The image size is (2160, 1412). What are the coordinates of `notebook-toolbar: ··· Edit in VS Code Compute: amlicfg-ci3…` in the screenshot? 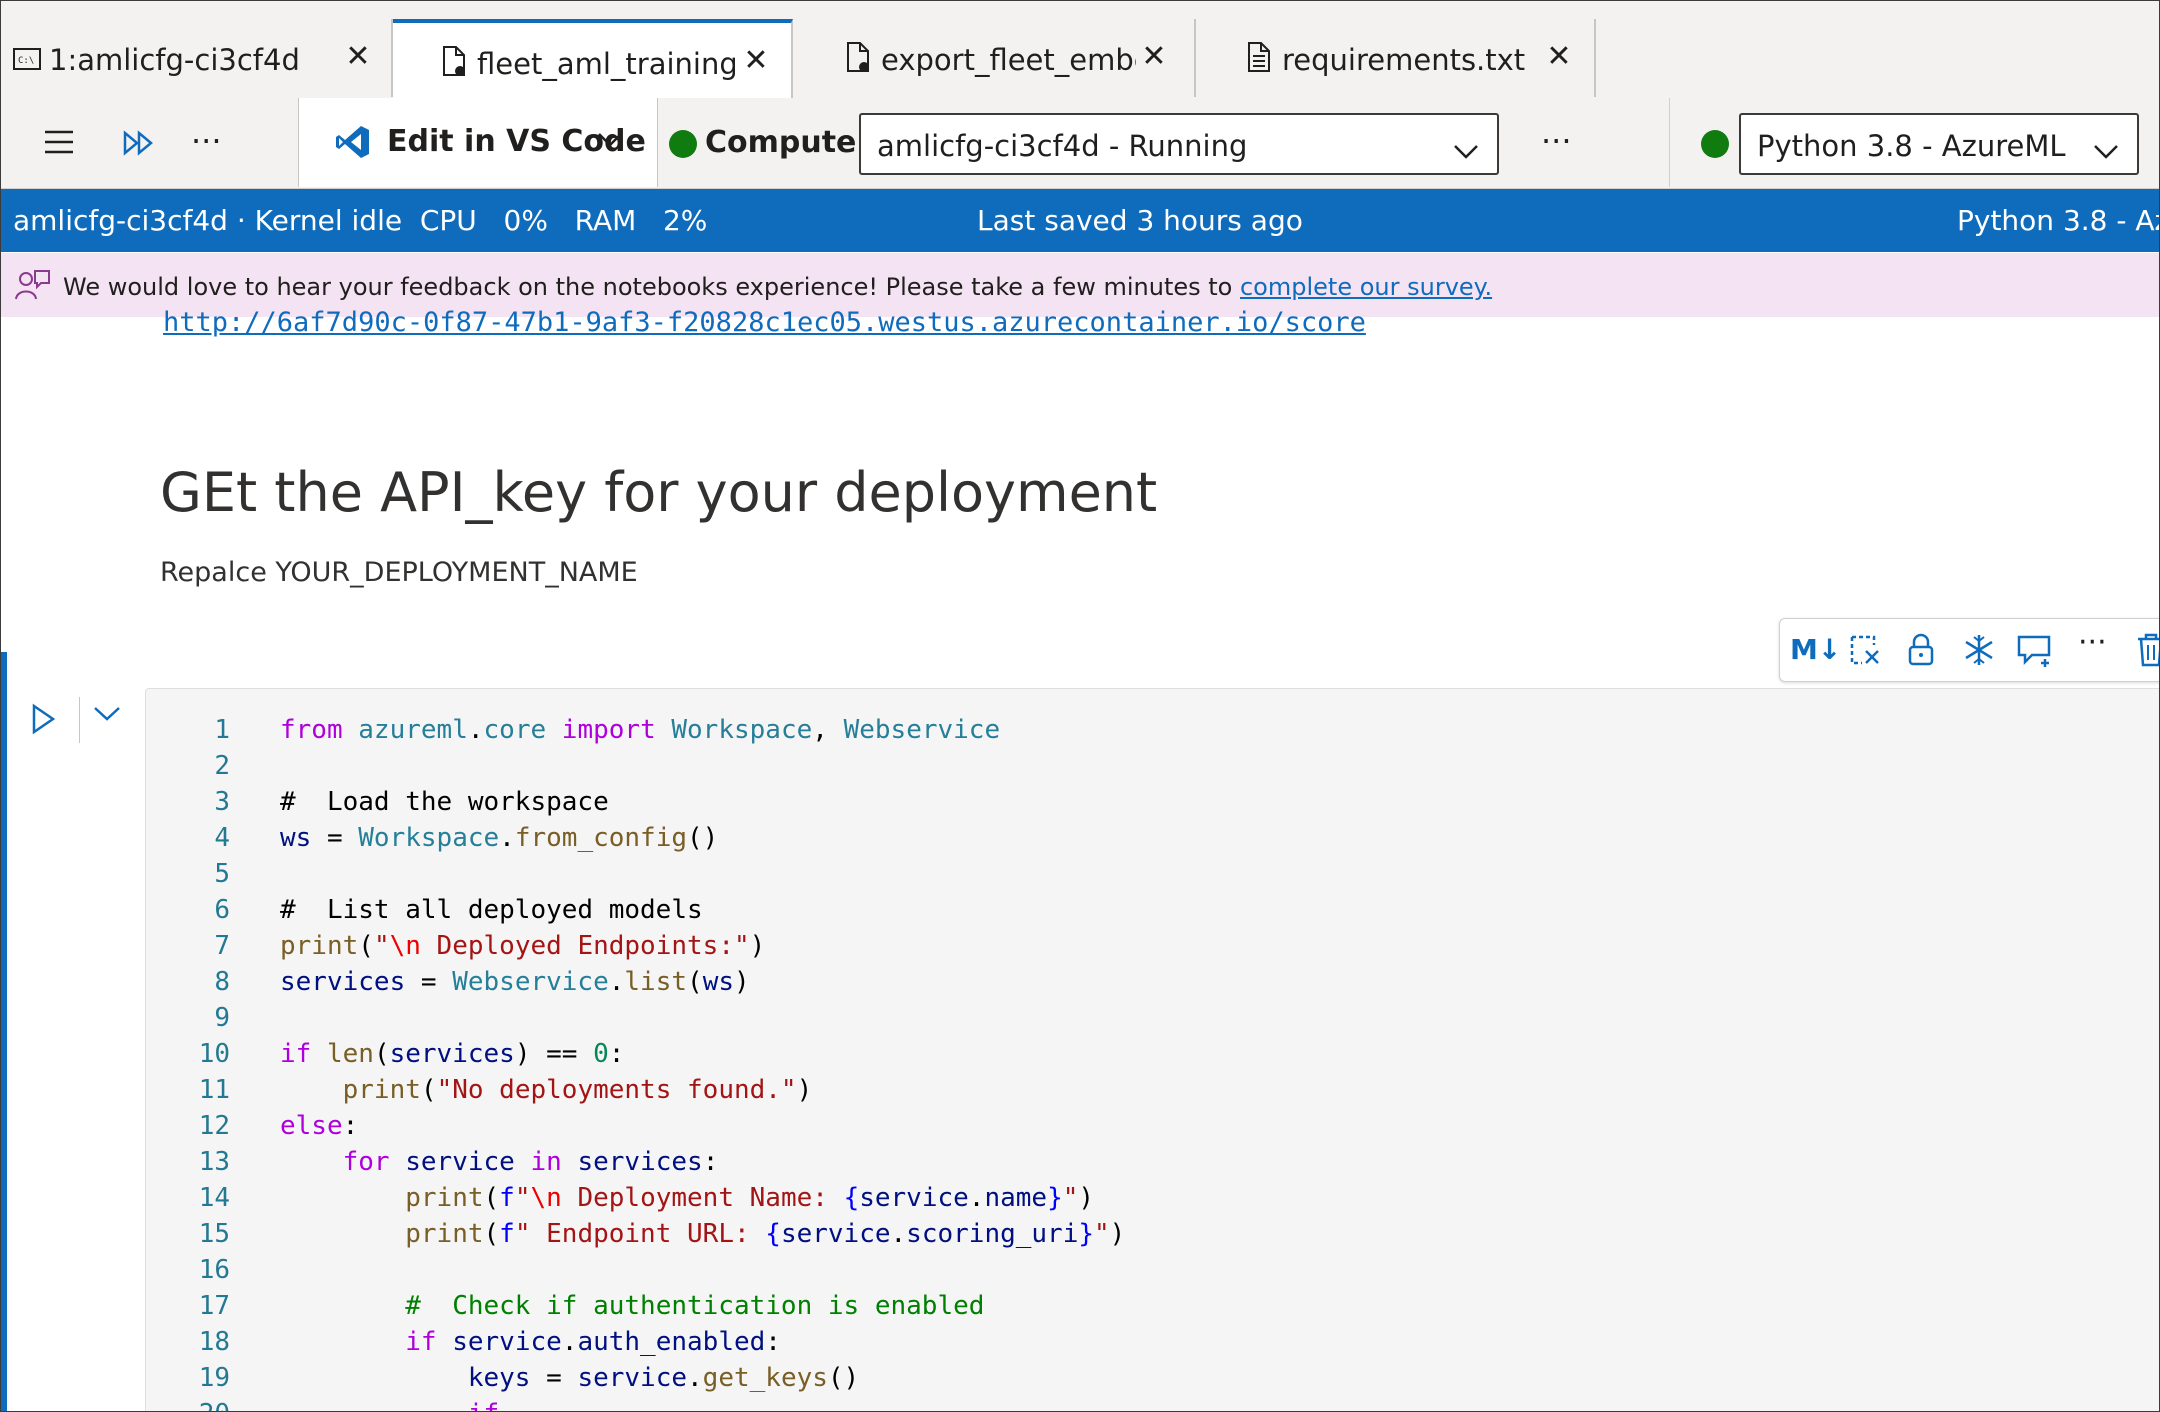 It's located at (1080, 143).